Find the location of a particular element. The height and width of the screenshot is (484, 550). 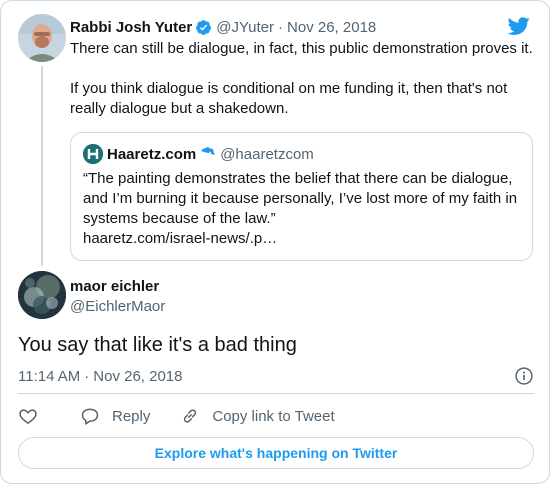

reply-tweet-timestamp: 11:14 AM · Nov 26, 2018 is located at coordinates (276, 376).